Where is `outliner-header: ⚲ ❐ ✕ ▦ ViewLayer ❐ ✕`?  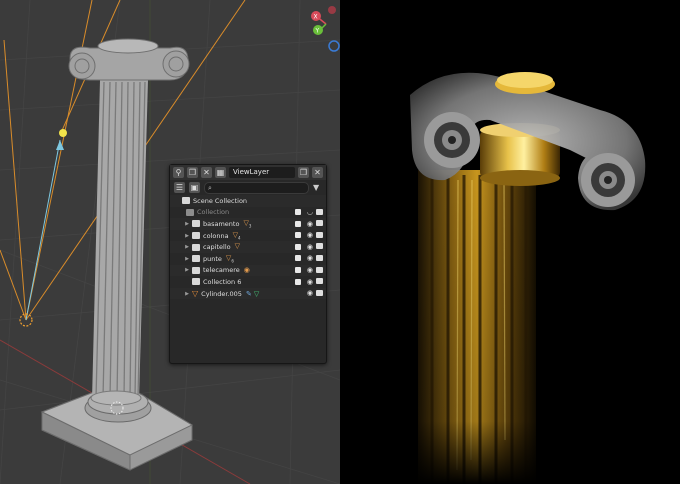 outliner-header: ⚲ ❐ ✕ ▦ ViewLayer ❐ ✕ is located at coordinates (248, 172).